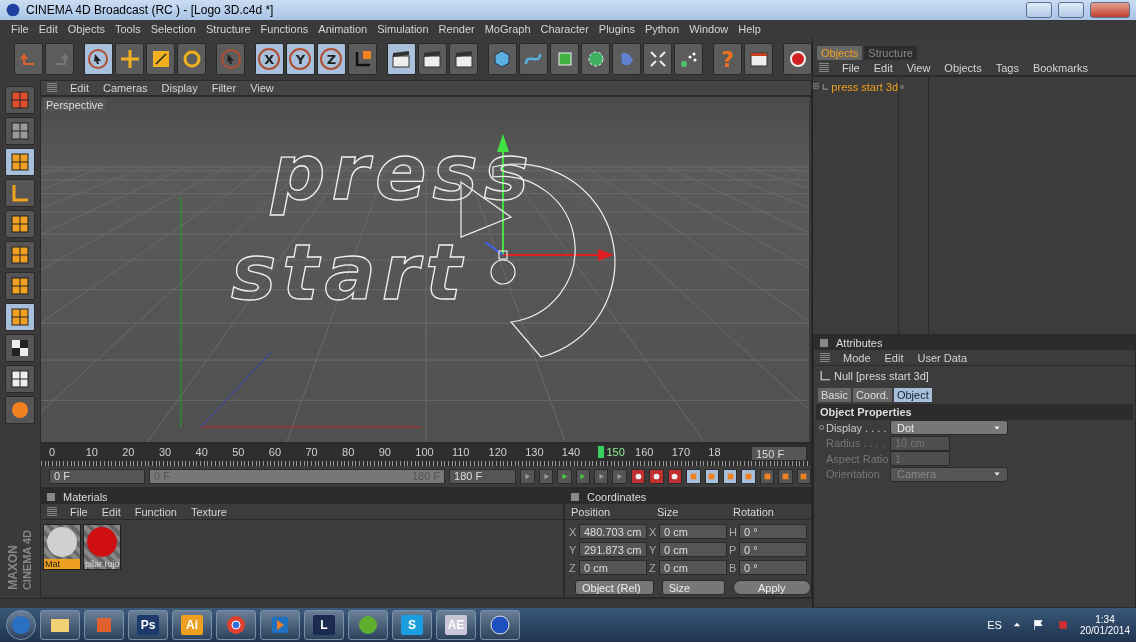 Image resolution: width=1136 pixels, height=642 pixels. Describe the element at coordinates (148, 625) in the screenshot. I see `taskbar-app-button: Ps` at that location.